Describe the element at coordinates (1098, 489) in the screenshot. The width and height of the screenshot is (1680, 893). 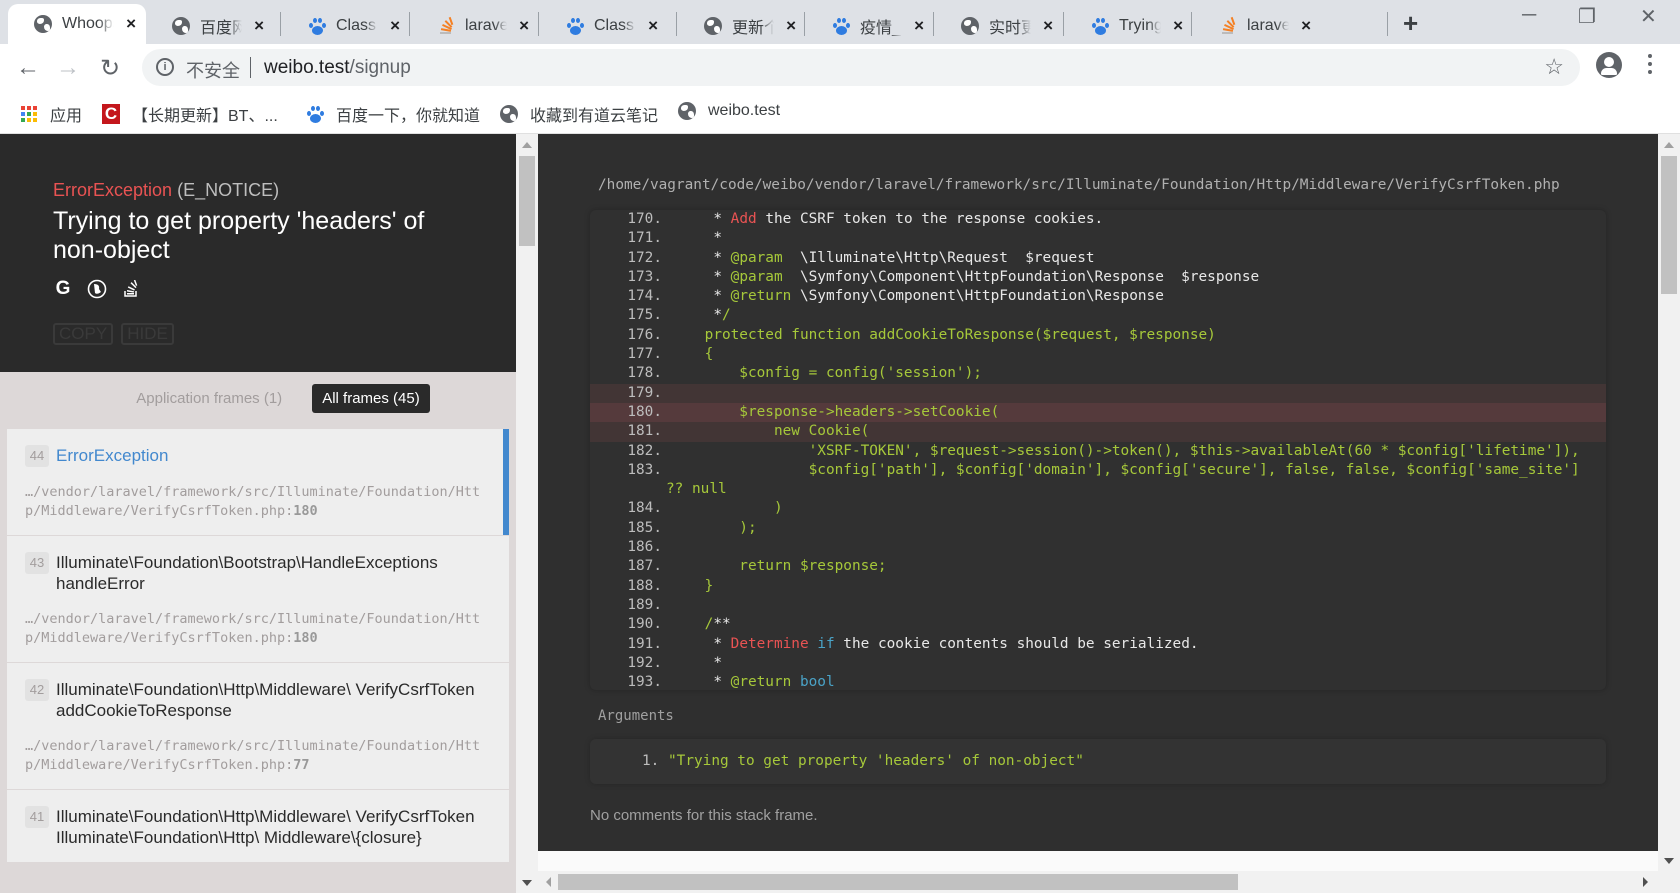
I see `code-line: ?? null` at that location.